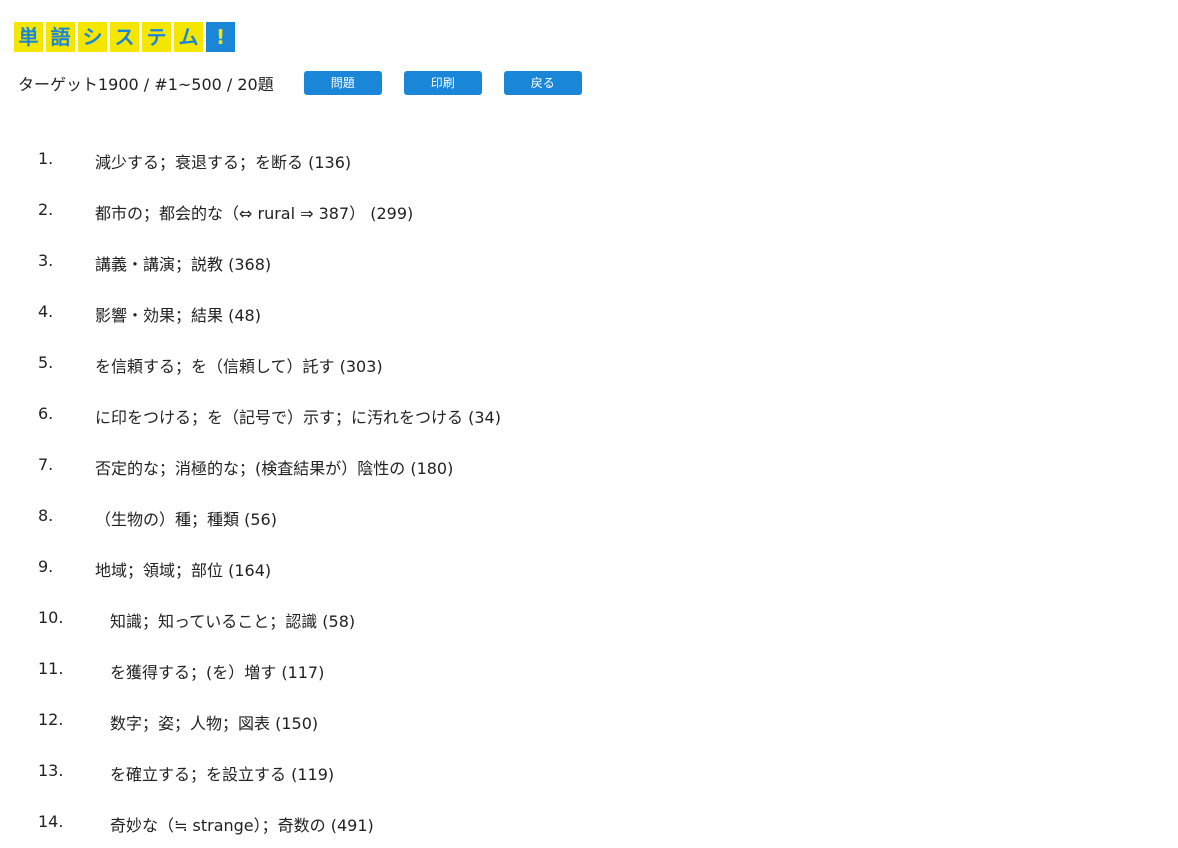  I want to click on logo-char: 語, so click(60, 37).